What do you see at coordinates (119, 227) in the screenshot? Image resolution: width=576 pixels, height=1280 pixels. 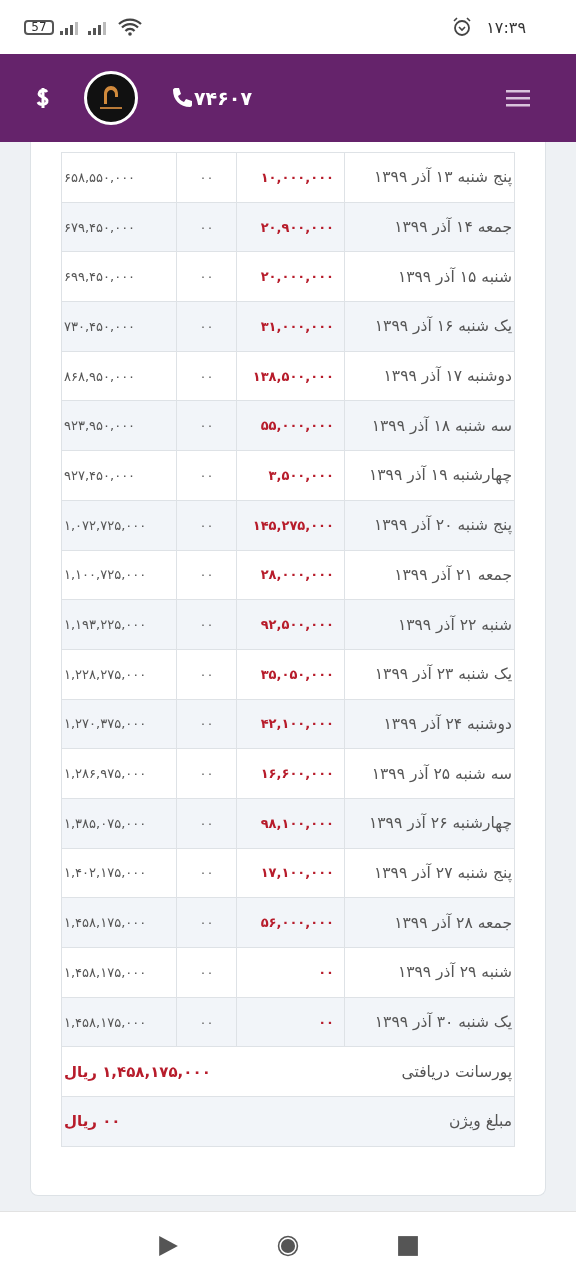 I see `total-cell: ۶۷۹,۴۵۰,۰۰۰` at bounding box center [119, 227].